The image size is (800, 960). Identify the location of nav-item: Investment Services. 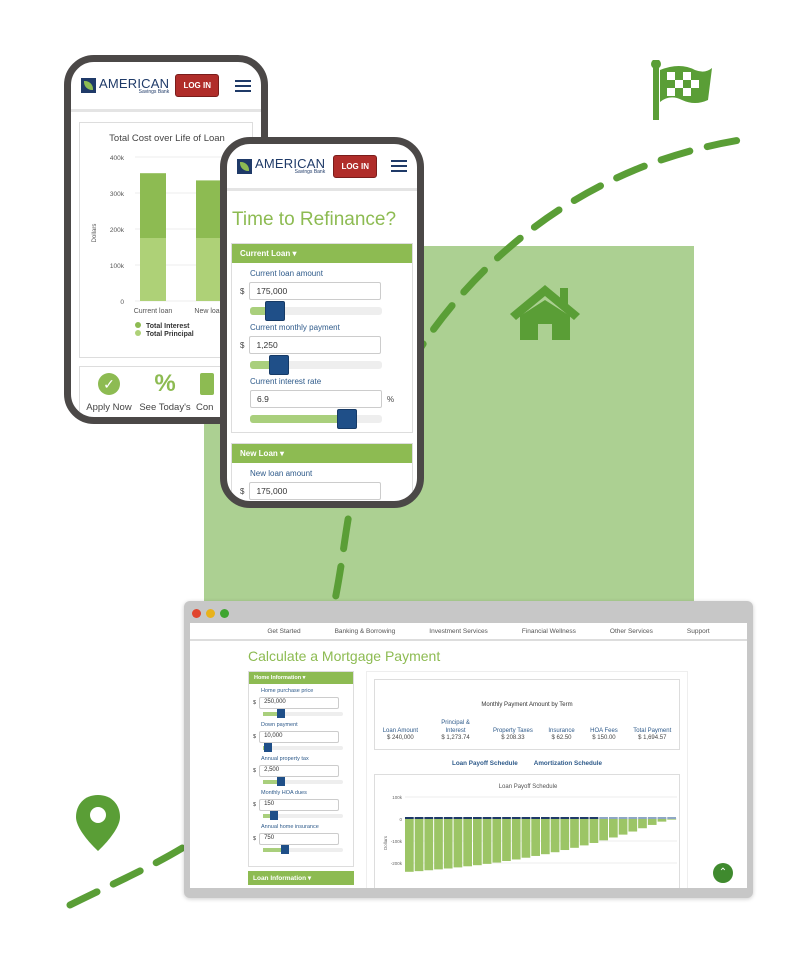
(458, 631).